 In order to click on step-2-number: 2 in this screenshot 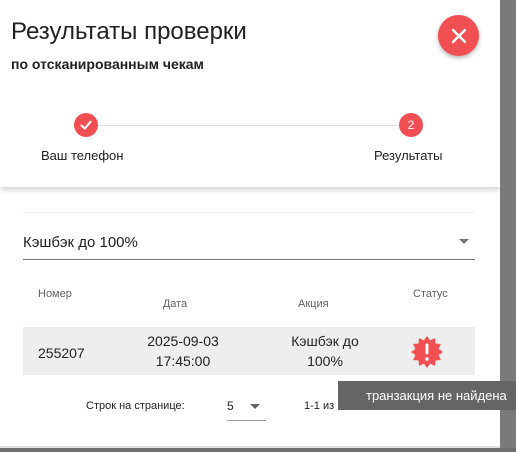, I will do `click(411, 125)`.